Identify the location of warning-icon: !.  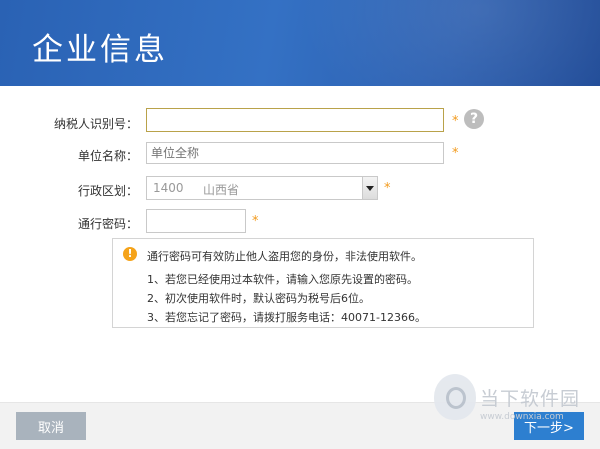
(130, 254).